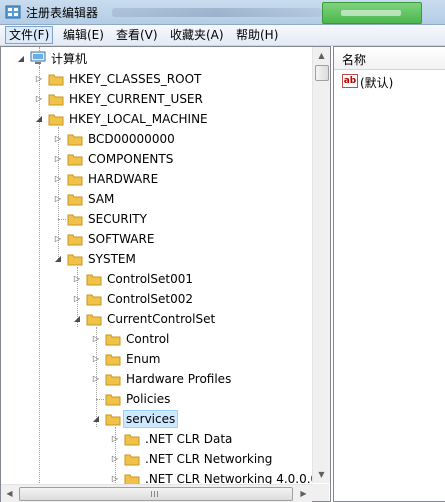 The height and width of the screenshot is (502, 445). I want to click on background-window-button, so click(372, 13).